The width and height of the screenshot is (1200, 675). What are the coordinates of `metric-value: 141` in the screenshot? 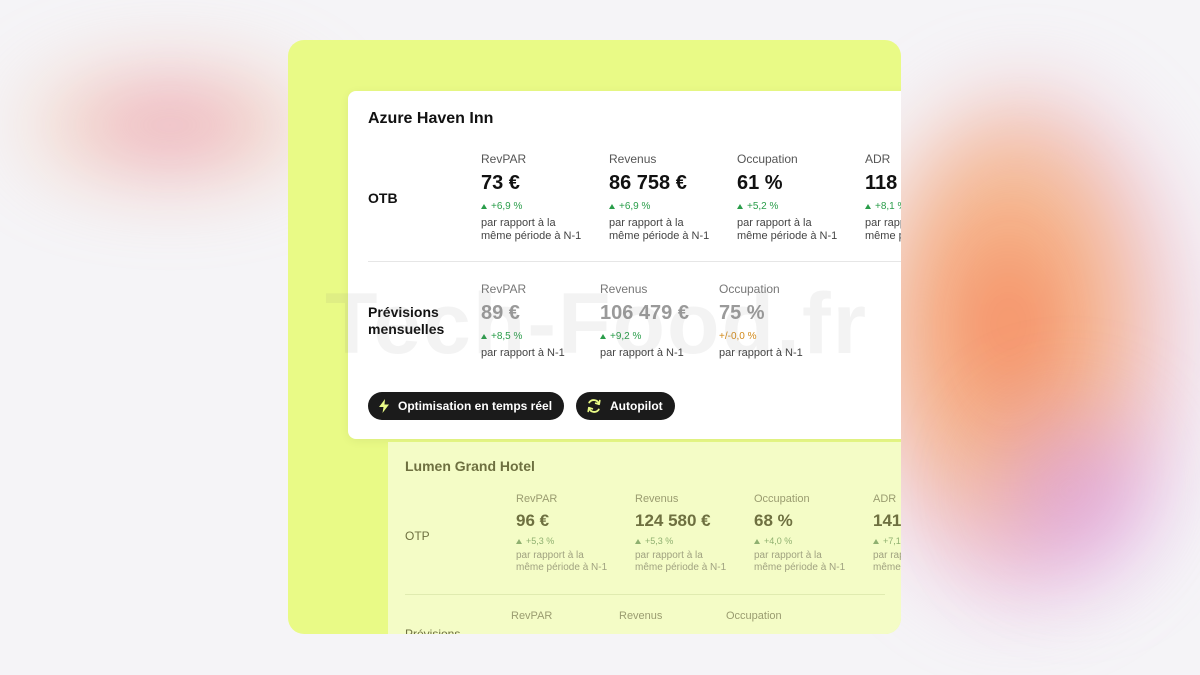 It's located at (887, 520).